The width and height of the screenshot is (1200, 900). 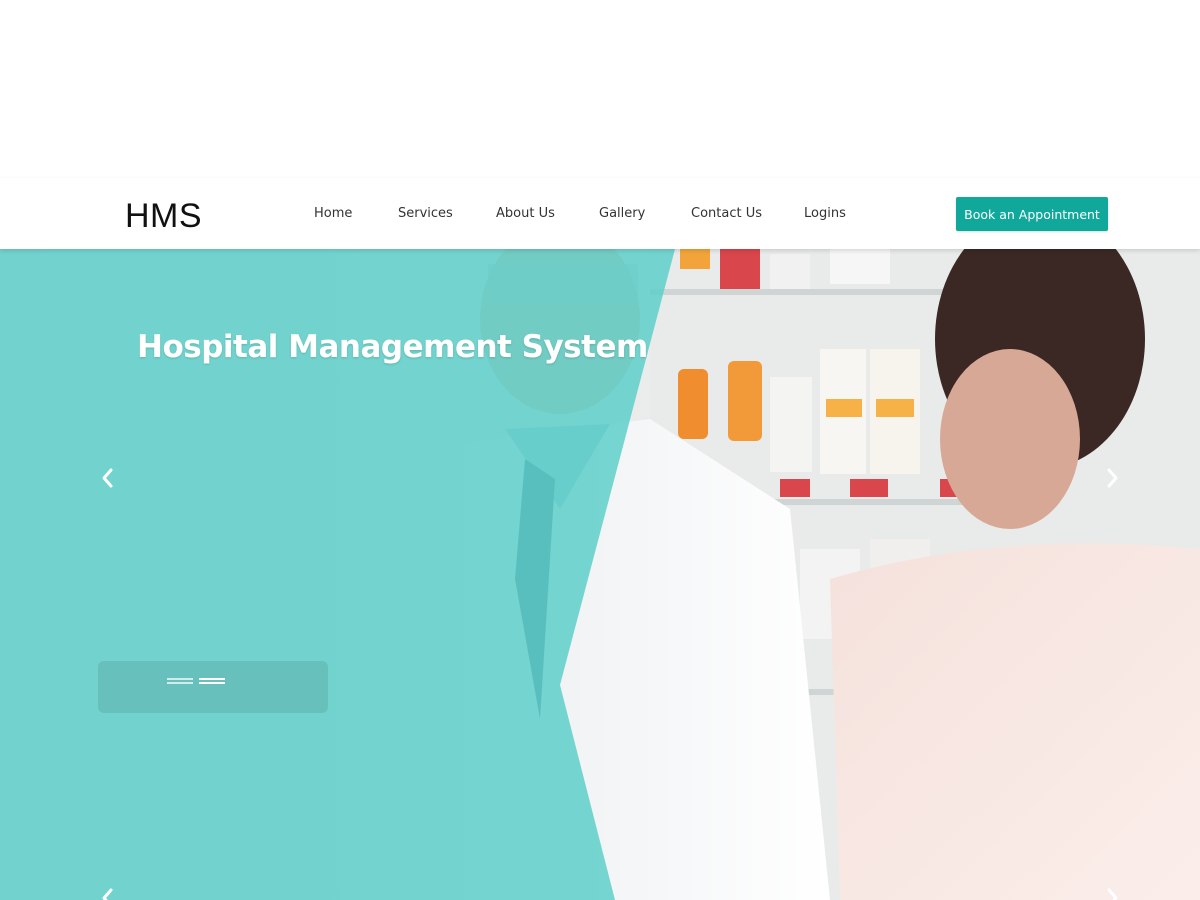 I want to click on carousel-prev-button-secondary, so click(x=108, y=892).